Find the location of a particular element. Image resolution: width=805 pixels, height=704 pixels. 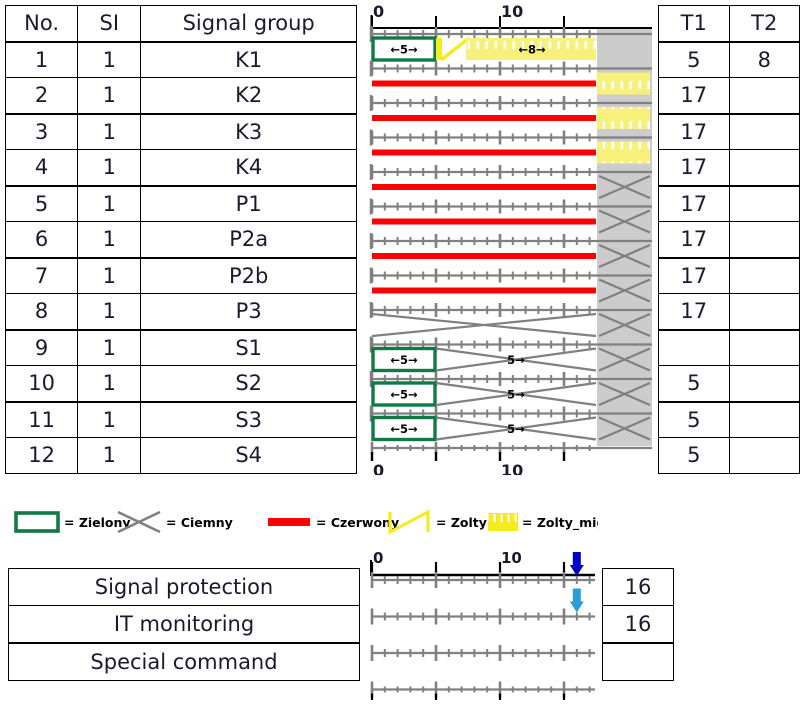

bottom-timing-values-table: 16 16 is located at coordinates (638, 624).